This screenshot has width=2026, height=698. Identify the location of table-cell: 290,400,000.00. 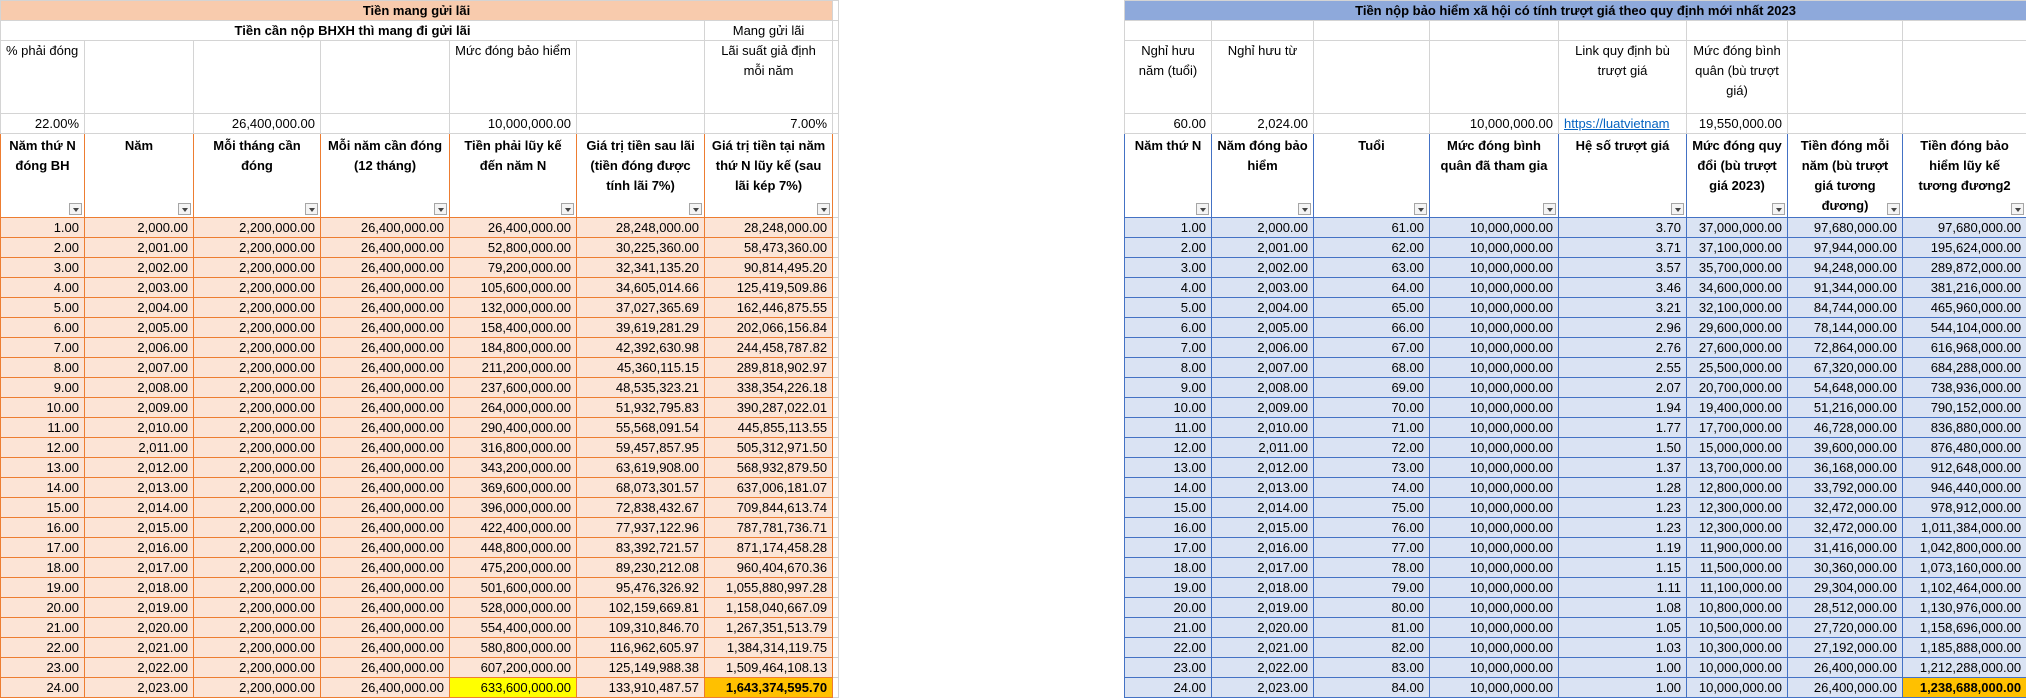
(513, 428).